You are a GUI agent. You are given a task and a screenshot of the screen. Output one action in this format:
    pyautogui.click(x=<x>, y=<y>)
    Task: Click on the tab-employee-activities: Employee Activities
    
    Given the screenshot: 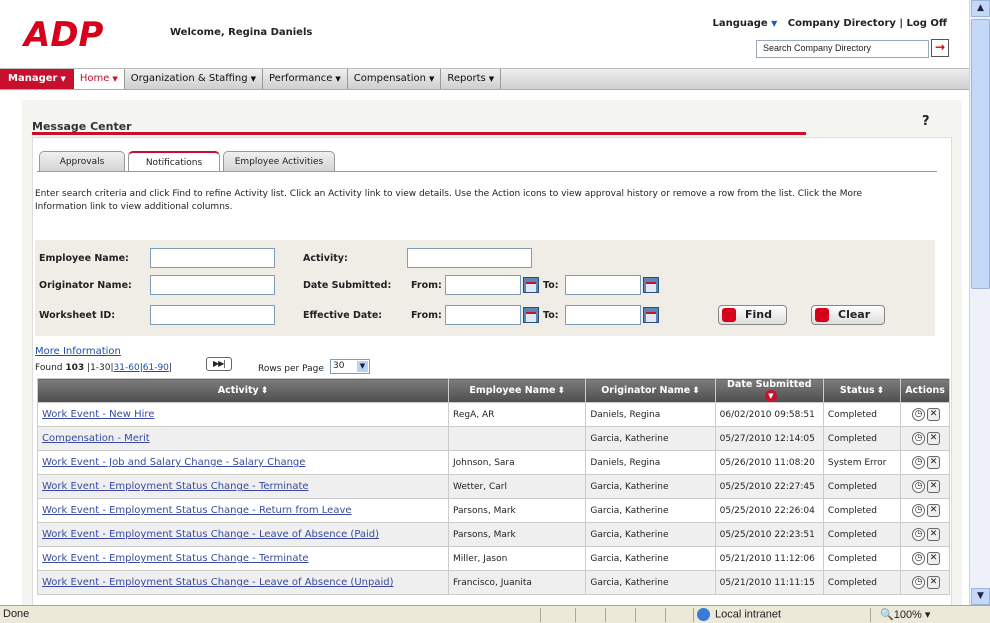 What is the action you would take?
    pyautogui.click(x=279, y=161)
    